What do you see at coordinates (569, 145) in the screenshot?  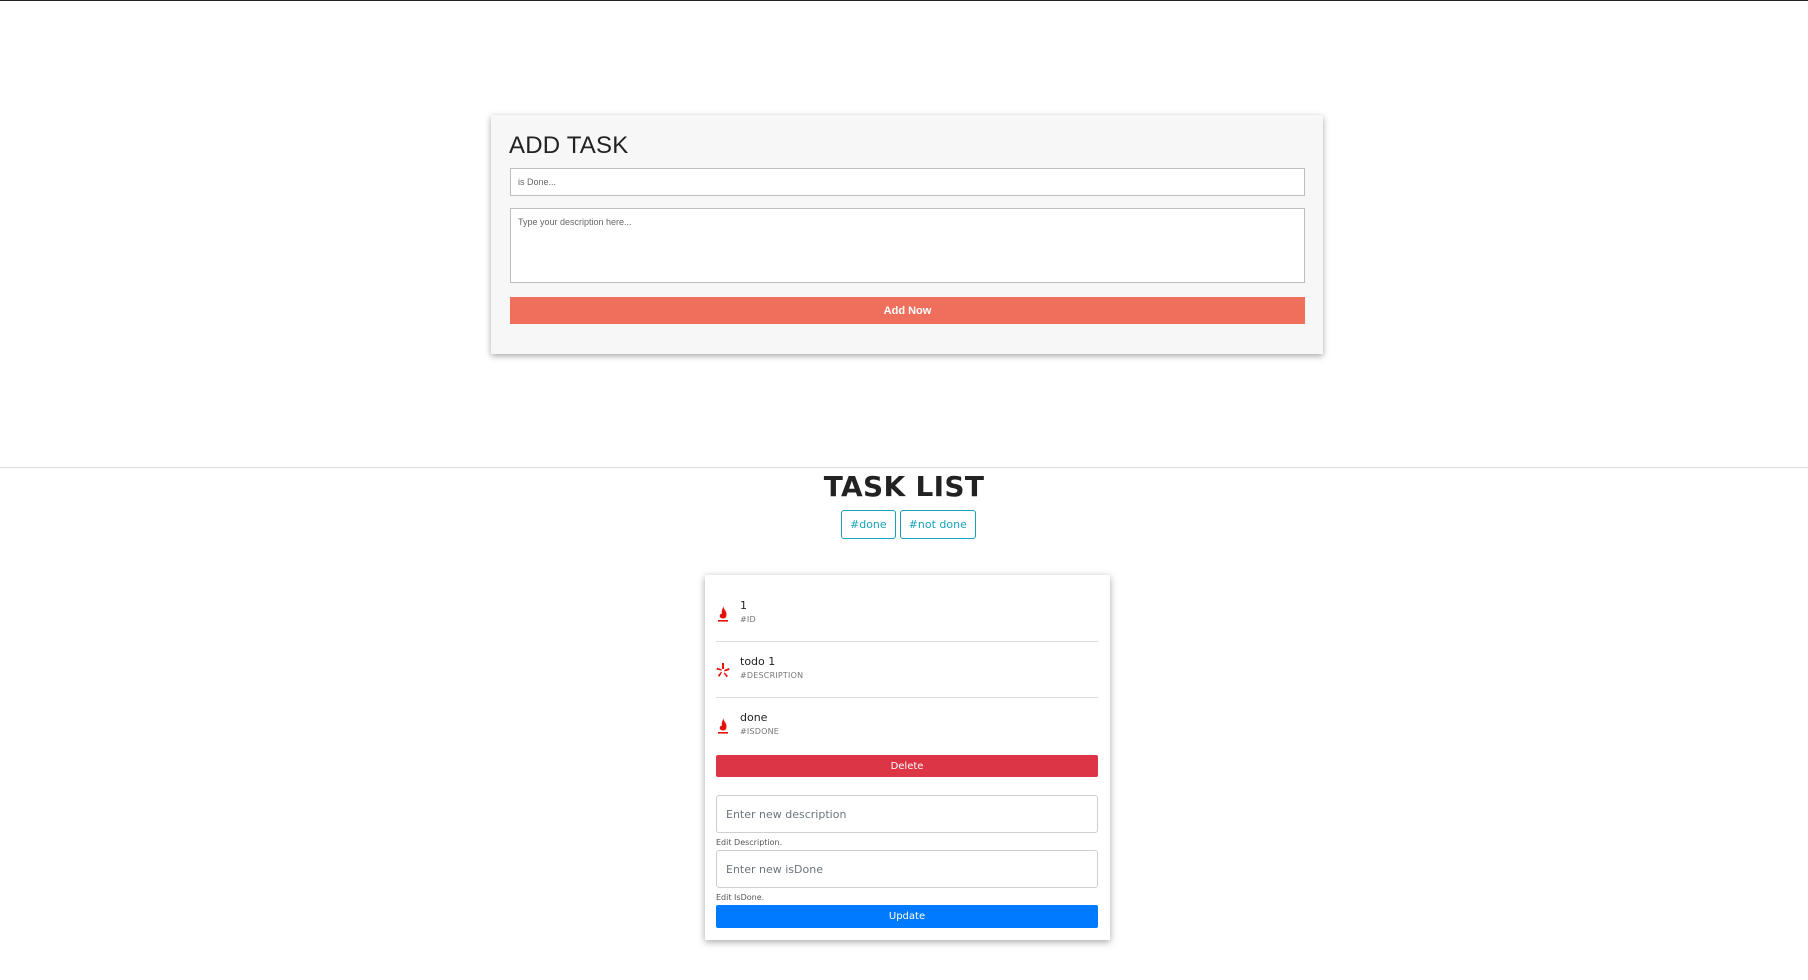 I see `add-task-title: ADD TASK` at bounding box center [569, 145].